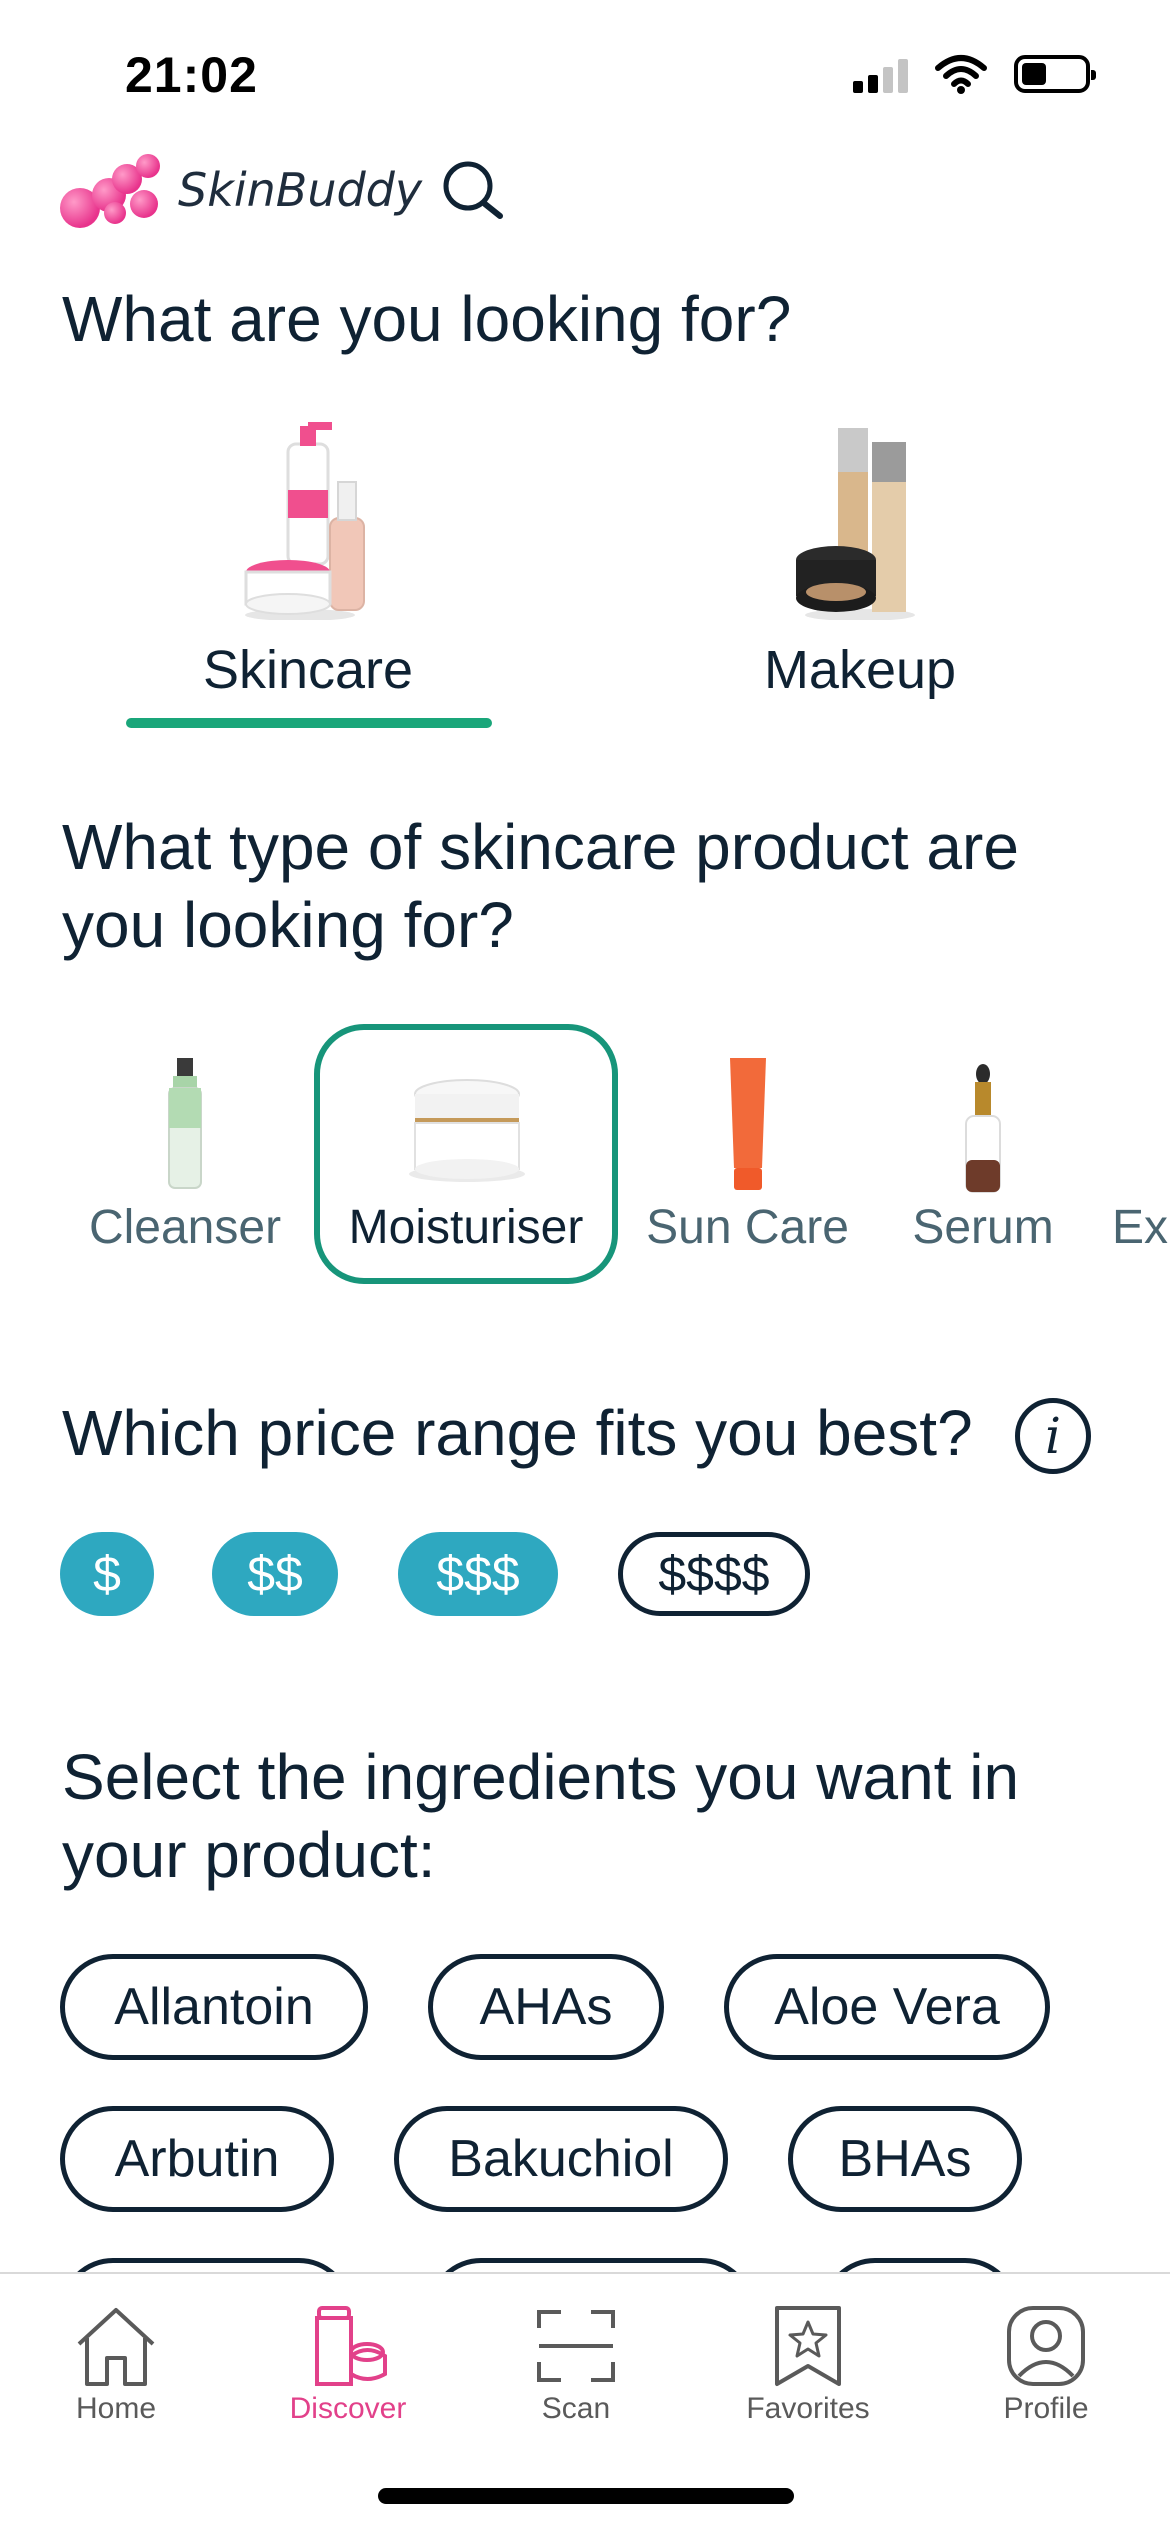  What do you see at coordinates (880, 74) in the screenshot?
I see `cellular-signal-icon` at bounding box center [880, 74].